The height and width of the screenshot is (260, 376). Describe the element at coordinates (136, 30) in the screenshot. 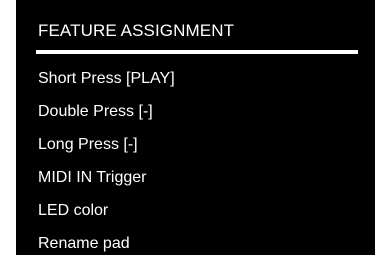

I see `screen-title: FEATURE ASSIGNMENT` at that location.